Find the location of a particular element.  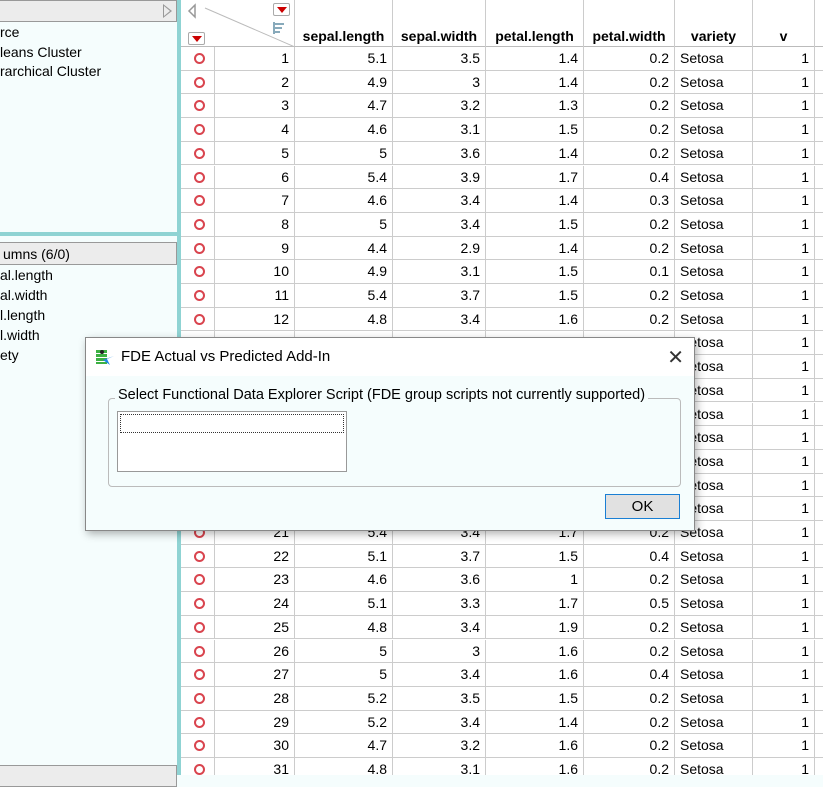

table-cell: 1.3 is located at coordinates (535, 106).